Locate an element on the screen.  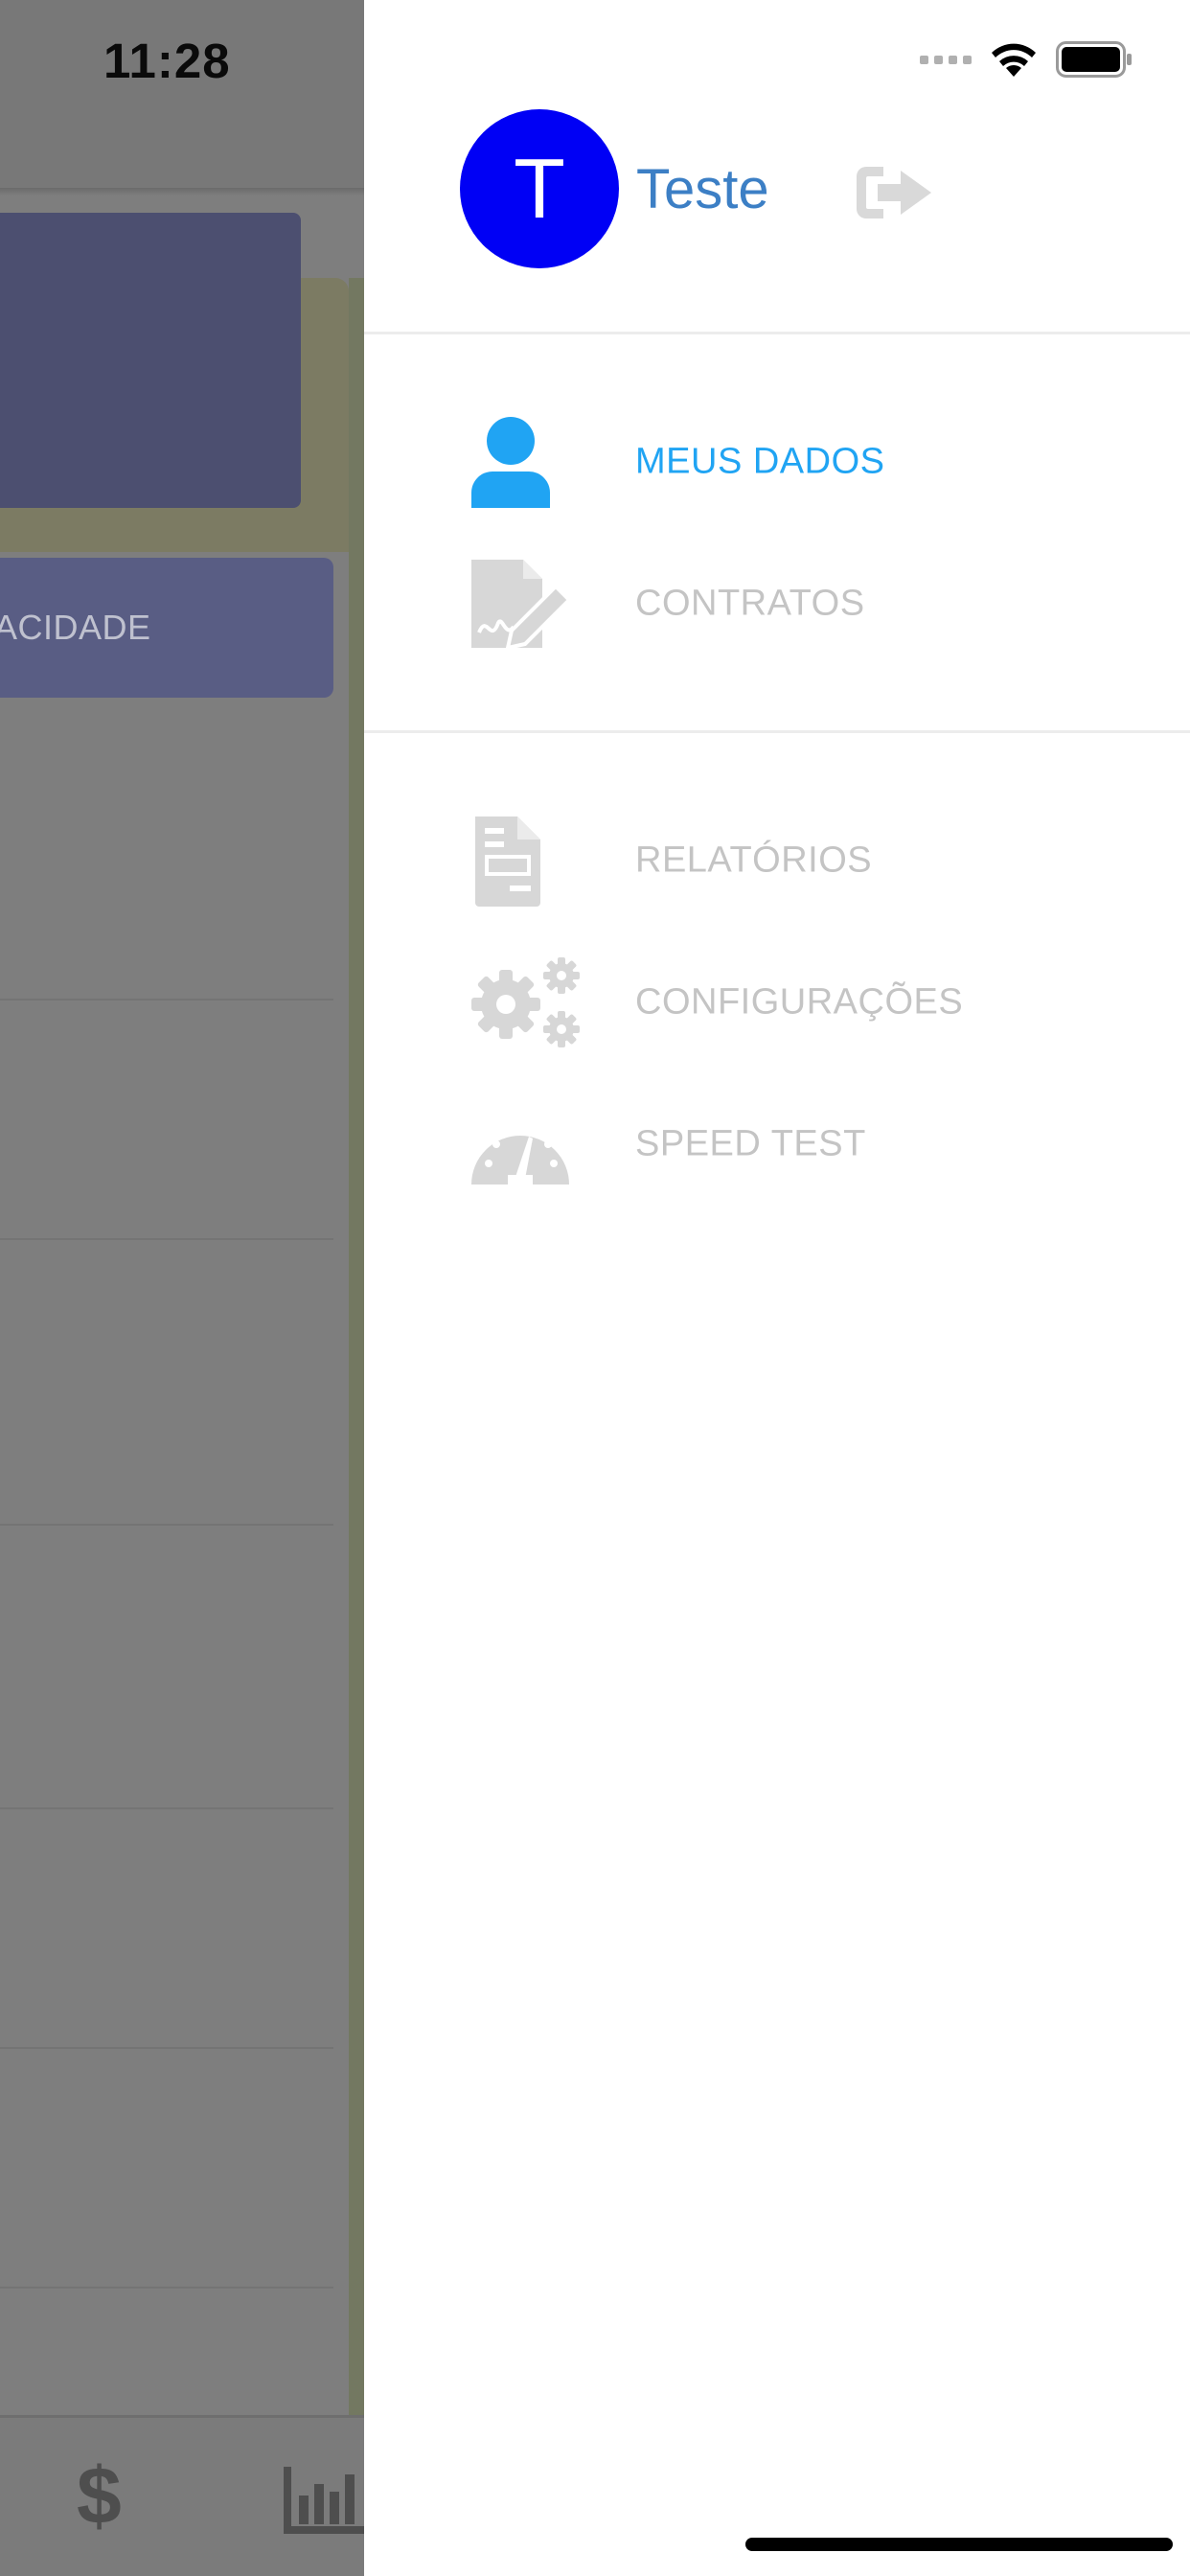
wifi-icon is located at coordinates (1014, 60).